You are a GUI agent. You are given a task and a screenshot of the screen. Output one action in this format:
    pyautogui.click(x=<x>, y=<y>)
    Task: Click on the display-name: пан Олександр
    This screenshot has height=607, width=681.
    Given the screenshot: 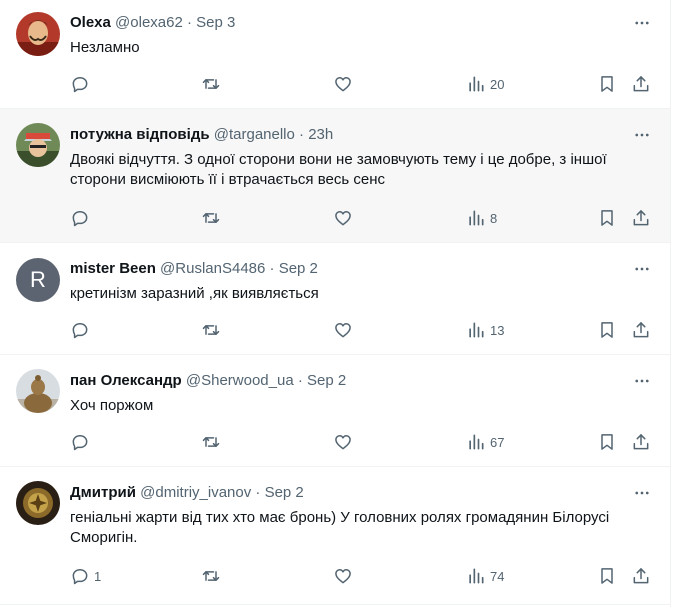 What is the action you would take?
    pyautogui.click(x=126, y=380)
    